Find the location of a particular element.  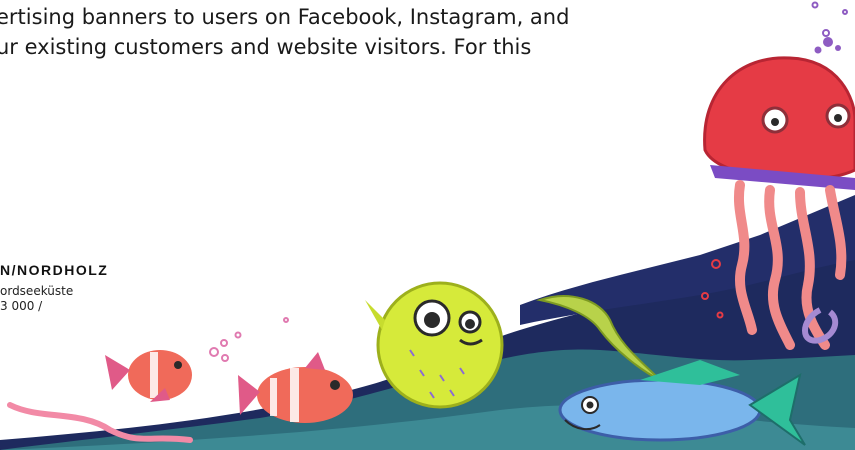

purple-bubble-cluster is located at coordinates (827, 45).